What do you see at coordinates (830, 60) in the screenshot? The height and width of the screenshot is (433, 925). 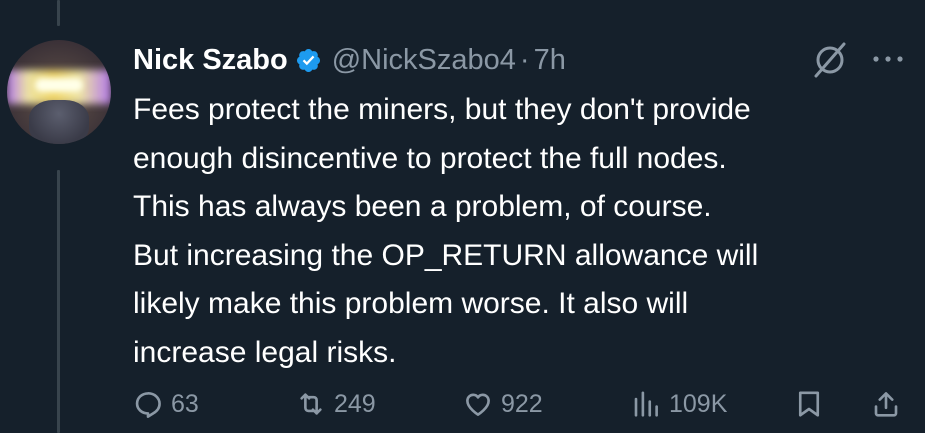 I see `grok-icon` at bounding box center [830, 60].